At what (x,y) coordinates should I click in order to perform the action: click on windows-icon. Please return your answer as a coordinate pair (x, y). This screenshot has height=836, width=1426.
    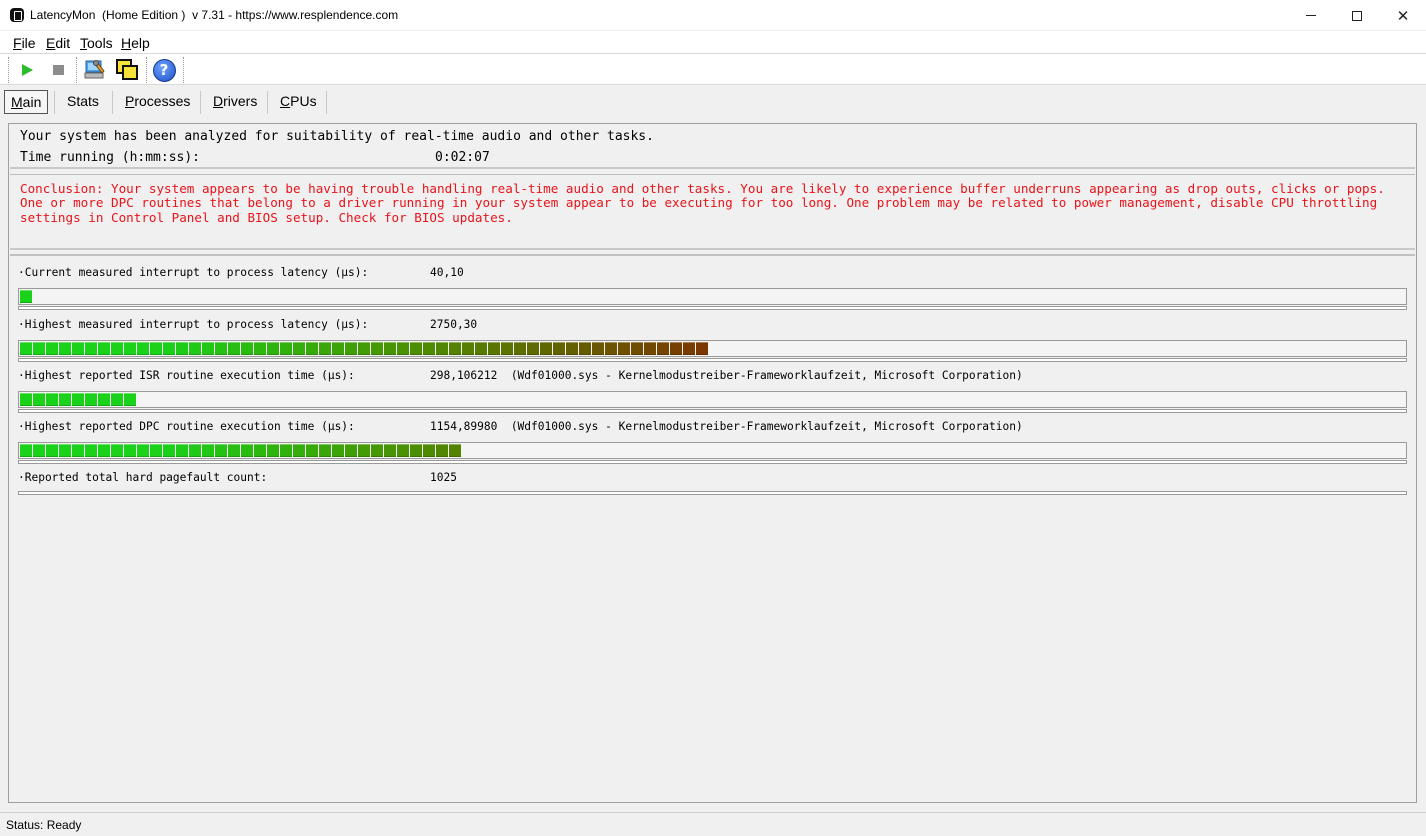
    Looking at the image, I should click on (127, 69).